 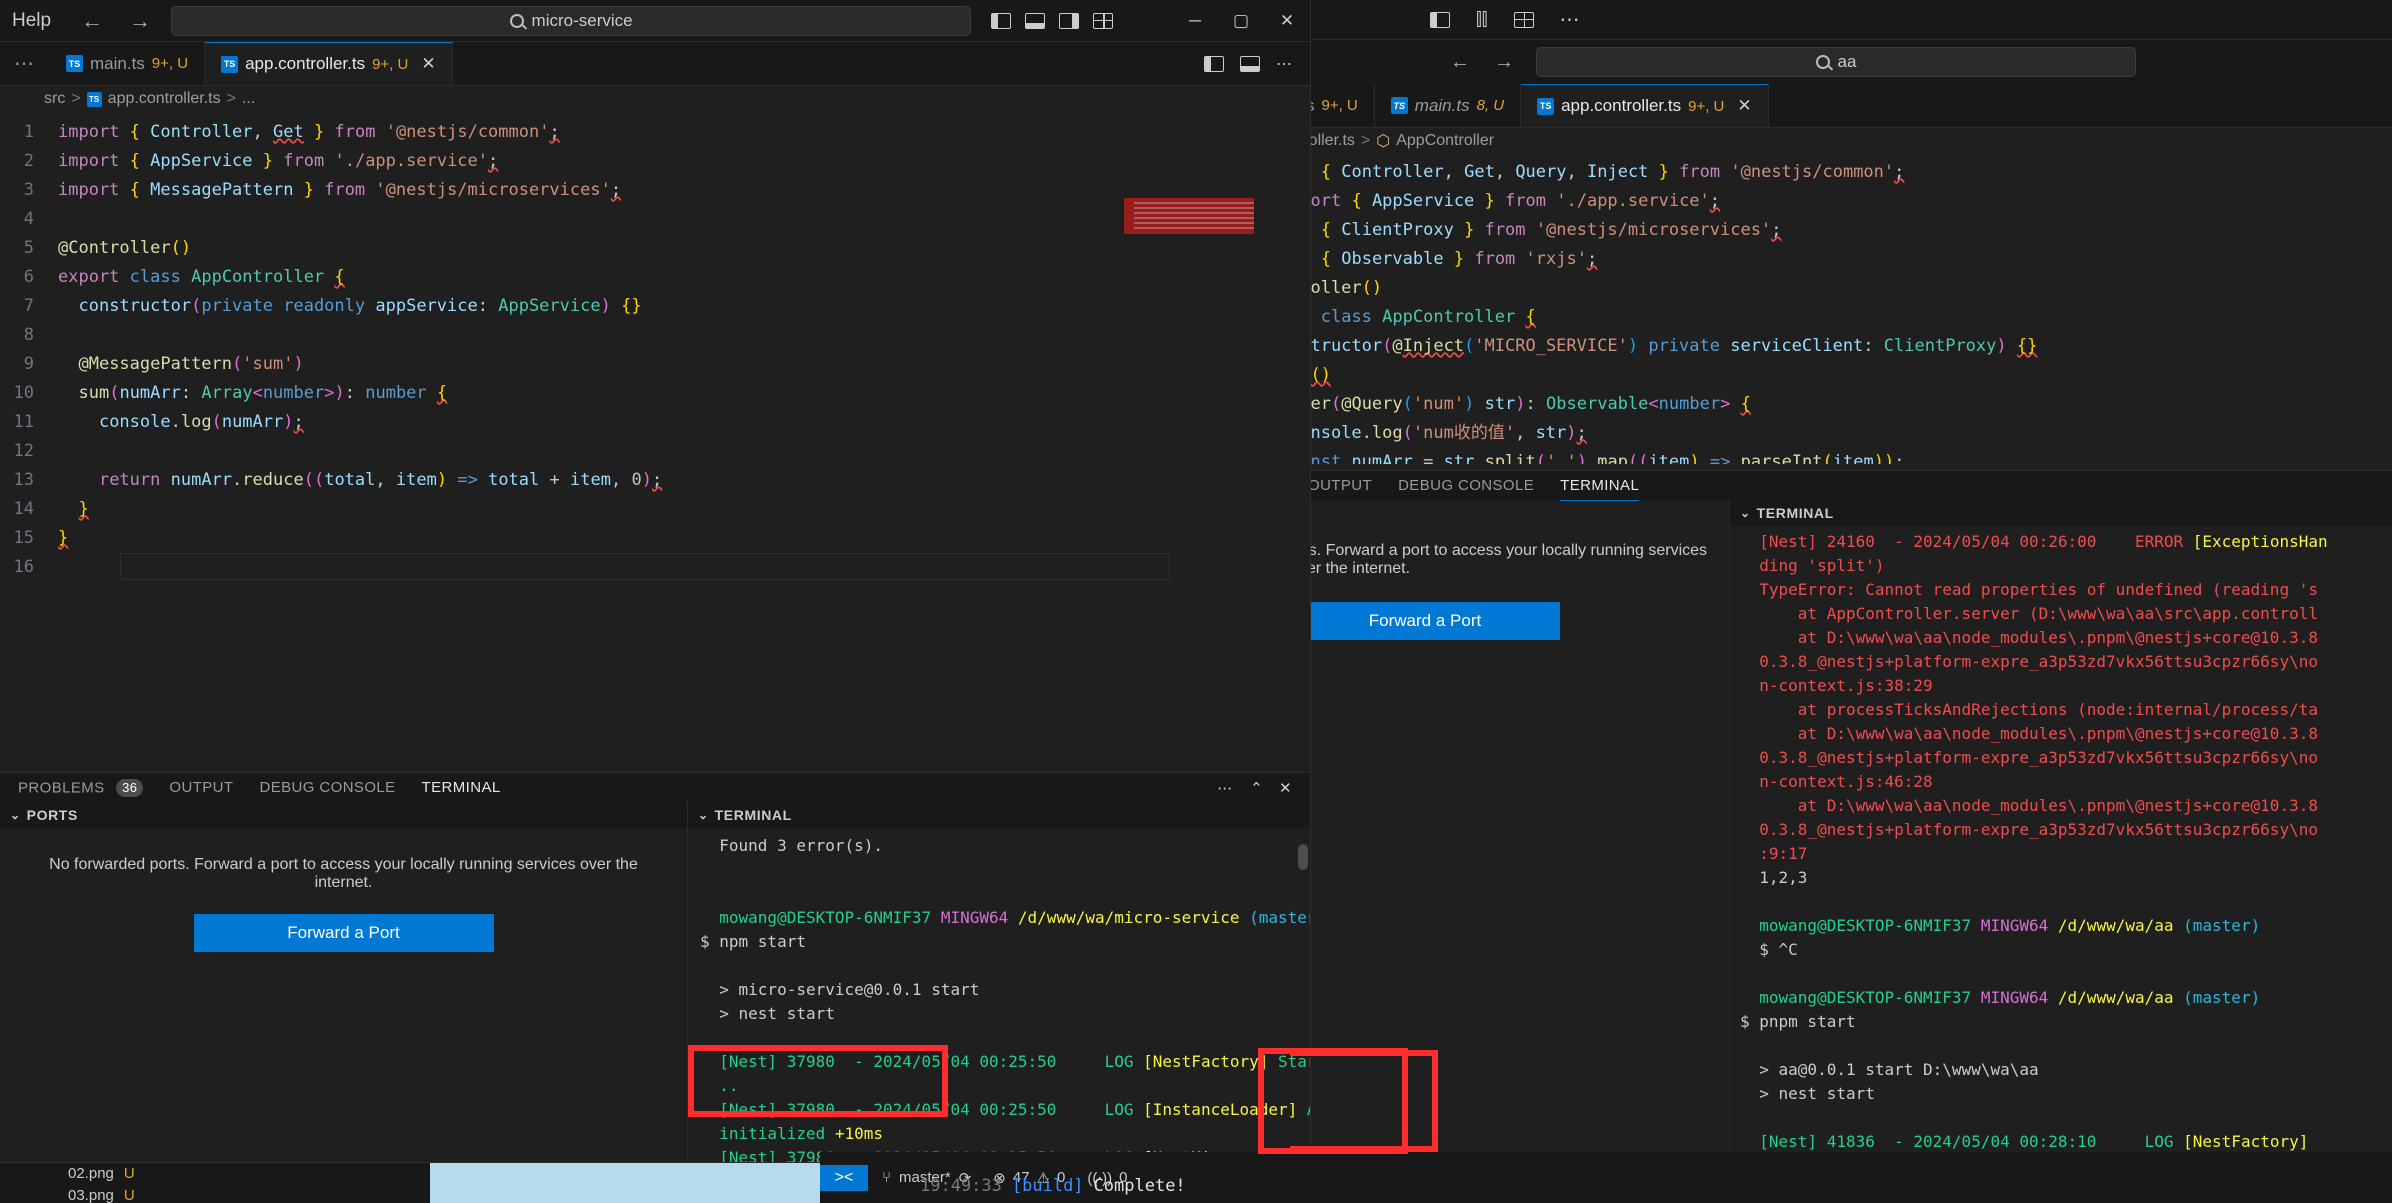 I want to click on right-search-input: aa, so click(x=1836, y=62).